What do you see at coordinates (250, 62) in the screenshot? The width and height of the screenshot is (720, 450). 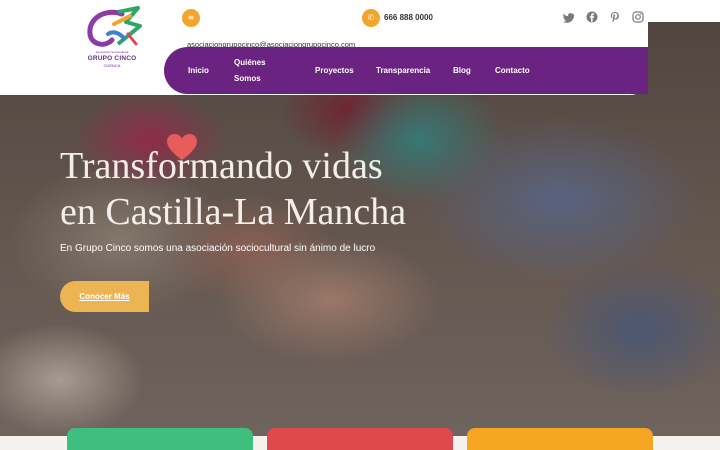 I see `nav-item-quienes-somos: Quiénes` at bounding box center [250, 62].